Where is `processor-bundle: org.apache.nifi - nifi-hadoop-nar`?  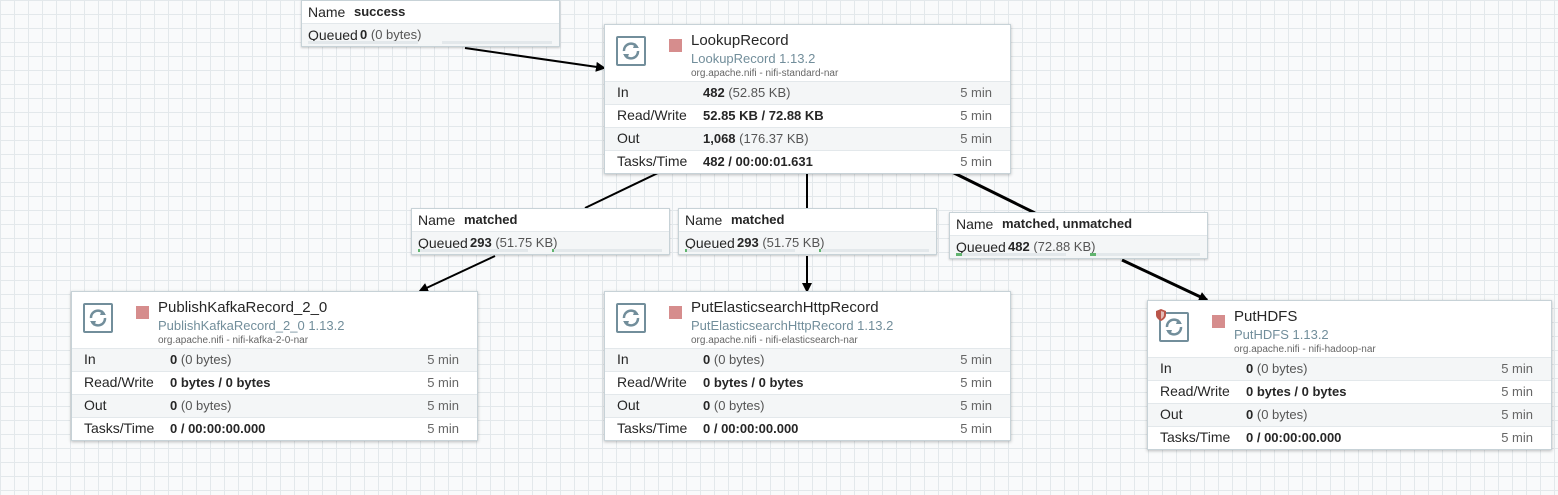
processor-bundle: org.apache.nifi - nifi-hadoop-nar is located at coordinates (1305, 349).